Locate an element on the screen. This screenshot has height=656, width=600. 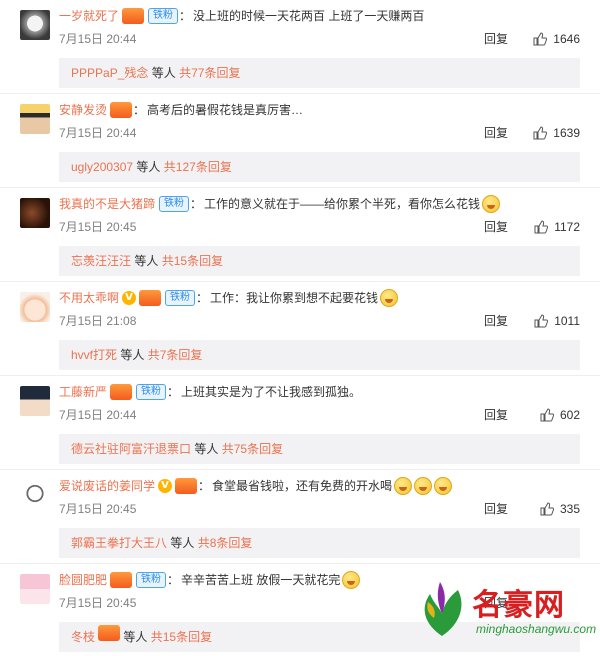
sub-replies-link: 郭霸王拳打大王八 等人 共8条回复 is located at coordinates (319, 543).